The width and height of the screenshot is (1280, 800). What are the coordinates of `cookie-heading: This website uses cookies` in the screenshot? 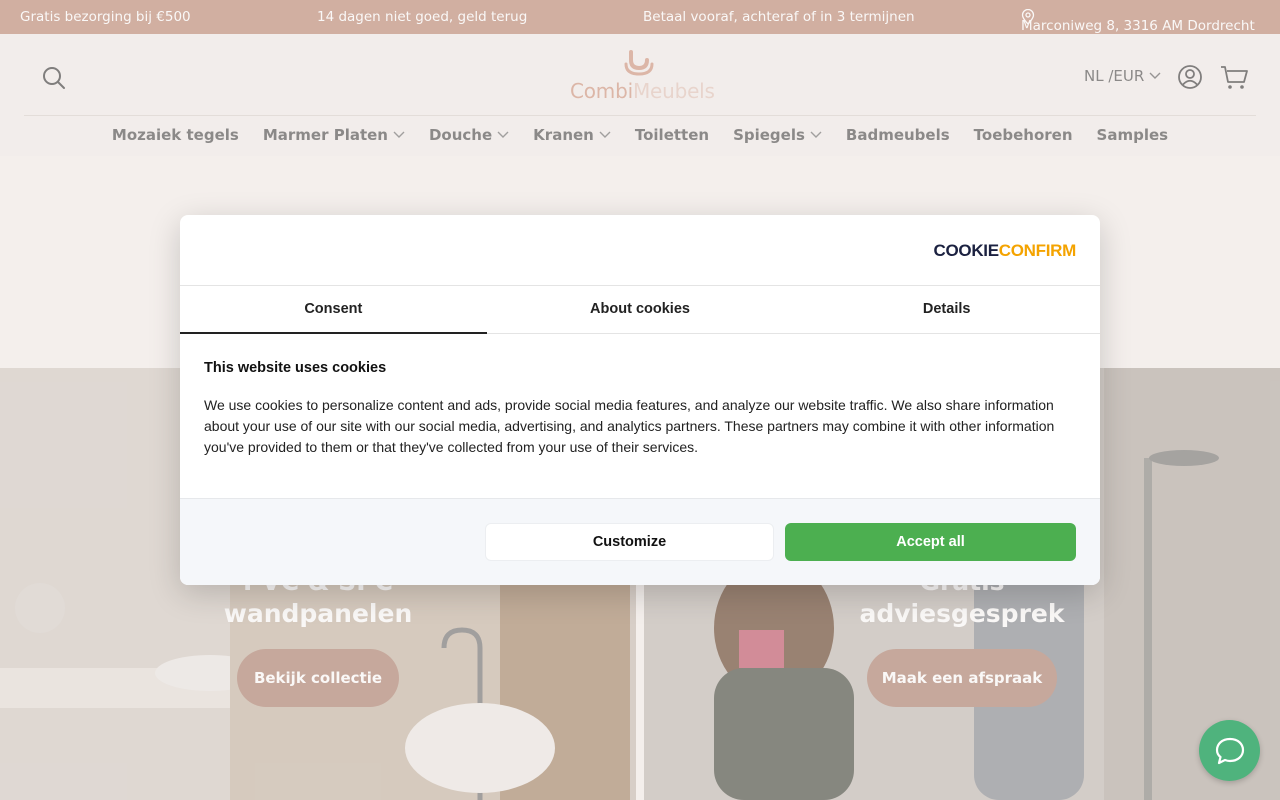 It's located at (295, 368).